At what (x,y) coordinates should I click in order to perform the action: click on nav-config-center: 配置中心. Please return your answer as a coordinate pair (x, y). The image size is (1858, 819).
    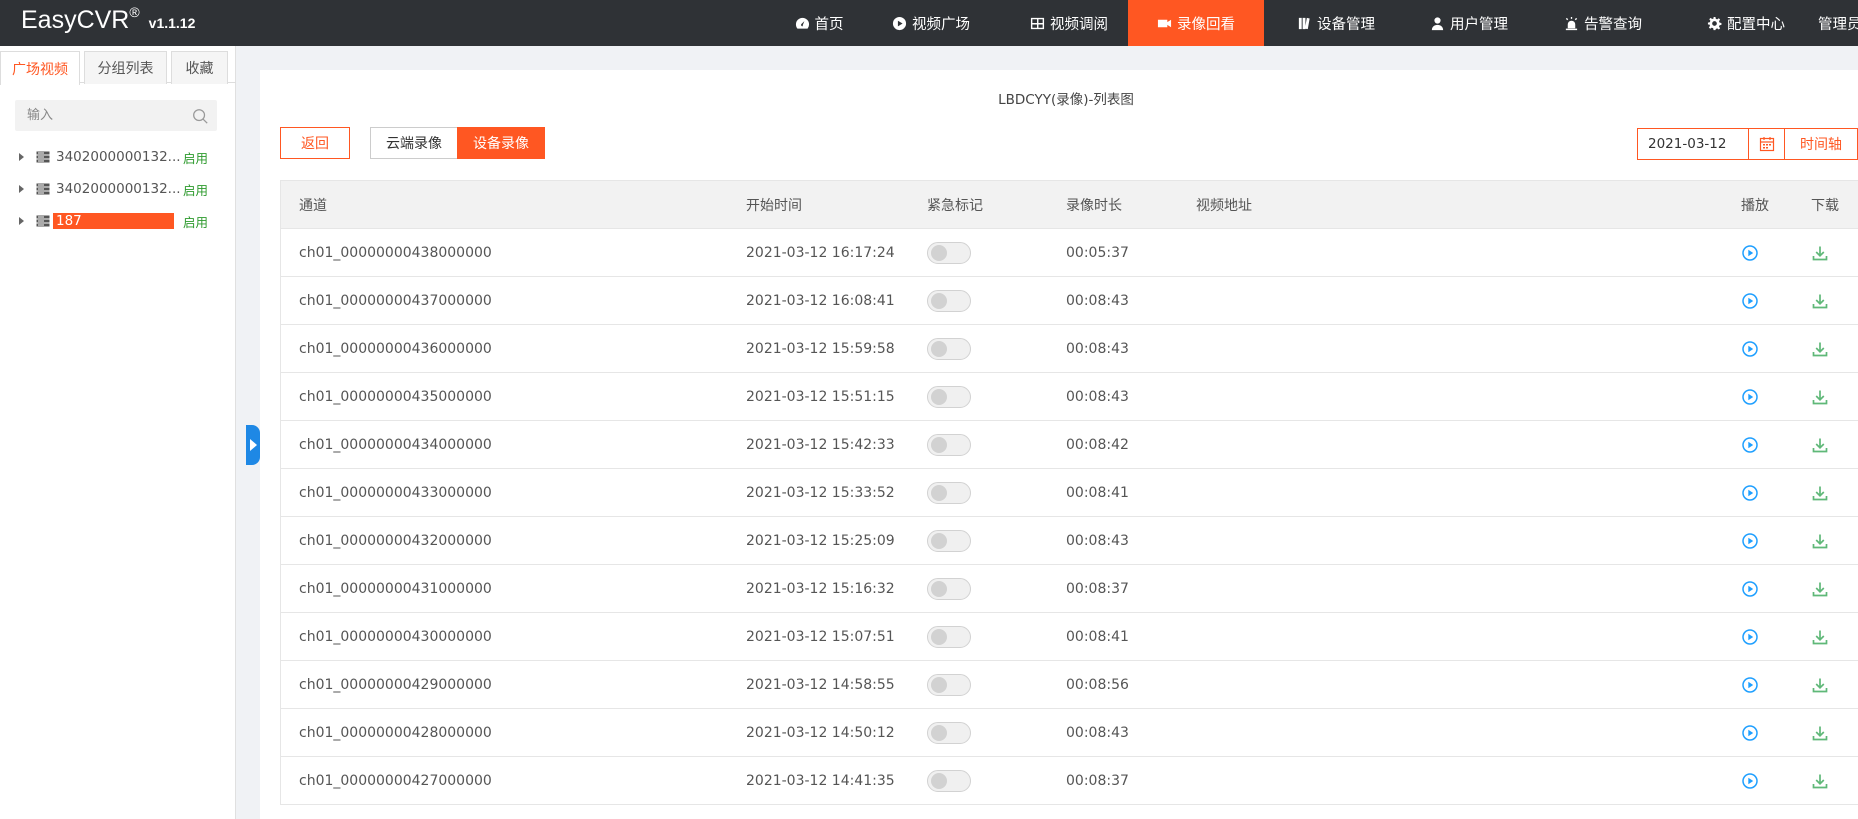
    Looking at the image, I should click on (1746, 23).